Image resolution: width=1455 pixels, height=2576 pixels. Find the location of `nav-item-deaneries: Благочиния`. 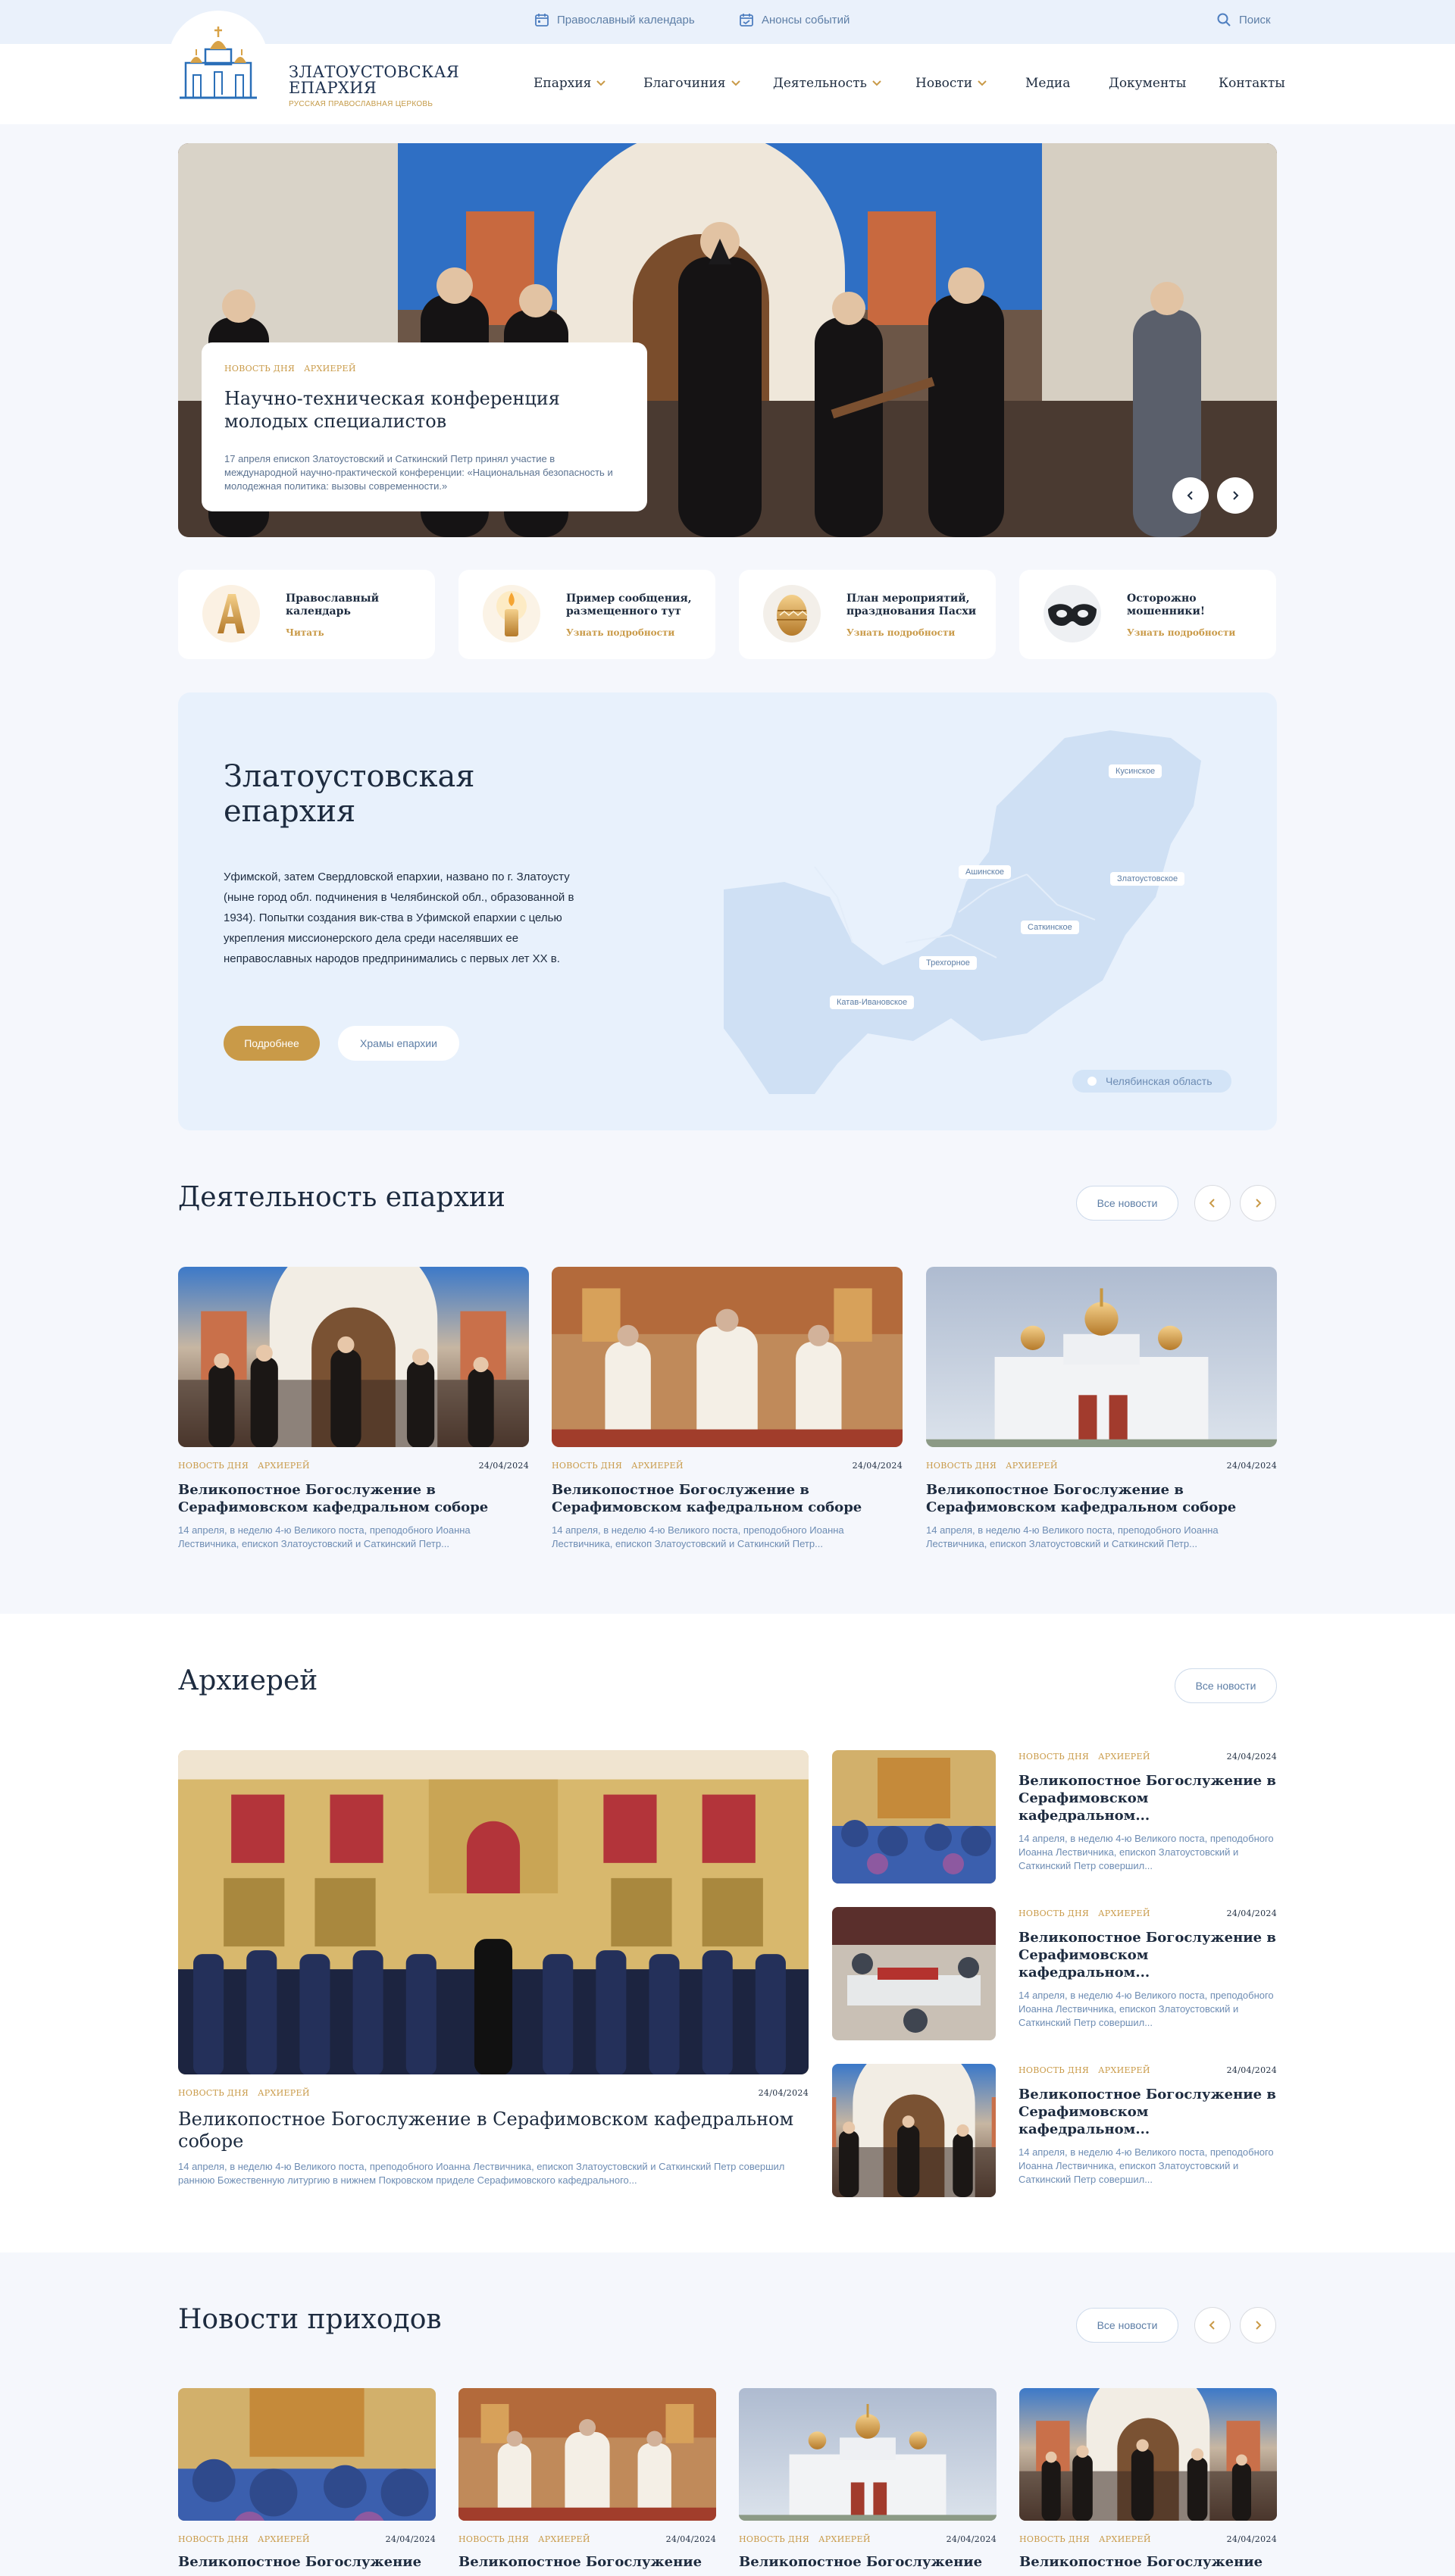

nav-item-deaneries: Благочиния is located at coordinates (692, 83).